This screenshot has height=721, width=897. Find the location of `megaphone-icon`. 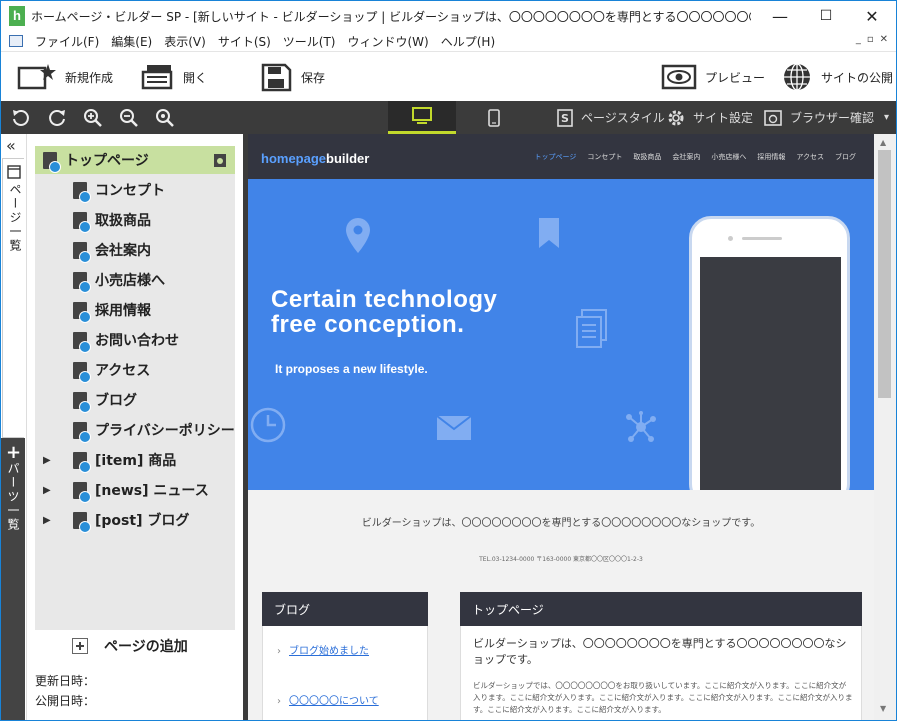

megaphone-icon is located at coordinates (82, 492).